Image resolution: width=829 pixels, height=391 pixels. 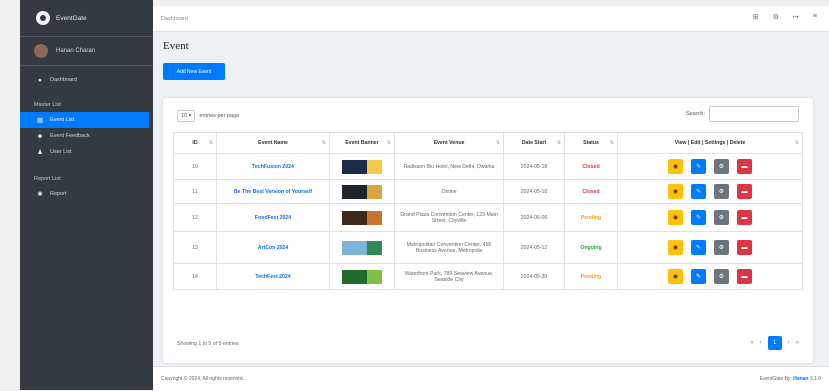 What do you see at coordinates (534, 166) in the screenshot?
I see `cell-date: 2024-05-18` at bounding box center [534, 166].